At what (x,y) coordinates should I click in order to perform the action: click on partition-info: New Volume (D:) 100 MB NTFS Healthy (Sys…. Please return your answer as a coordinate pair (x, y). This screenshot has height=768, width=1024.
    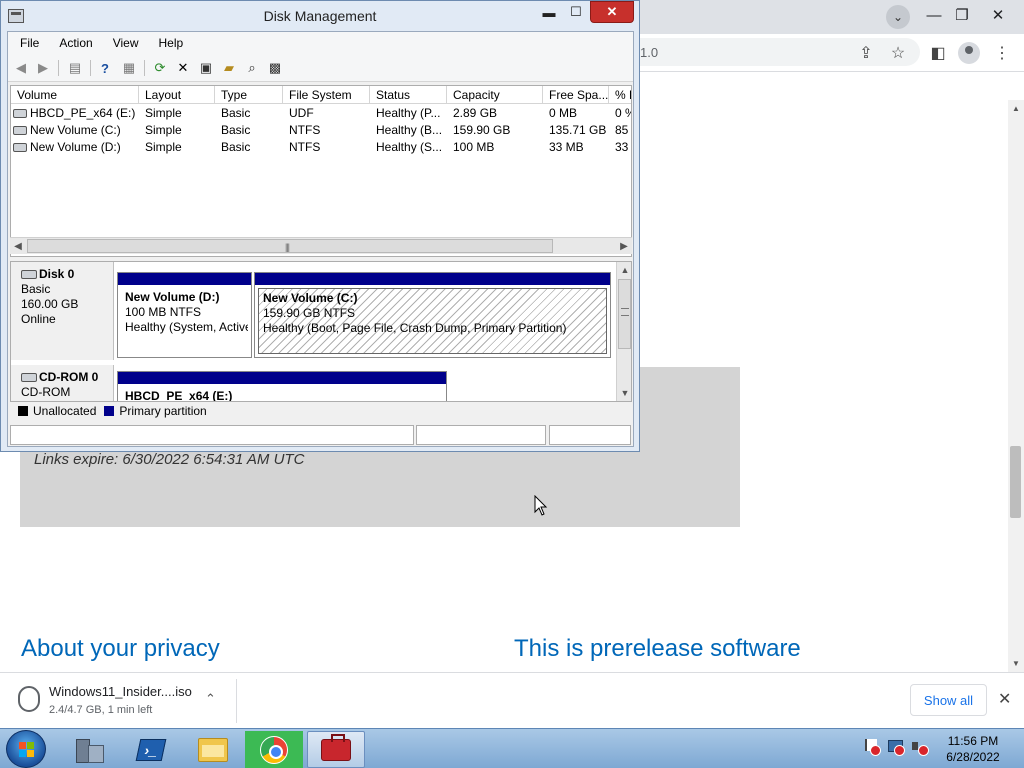
    Looking at the image, I should click on (184, 321).